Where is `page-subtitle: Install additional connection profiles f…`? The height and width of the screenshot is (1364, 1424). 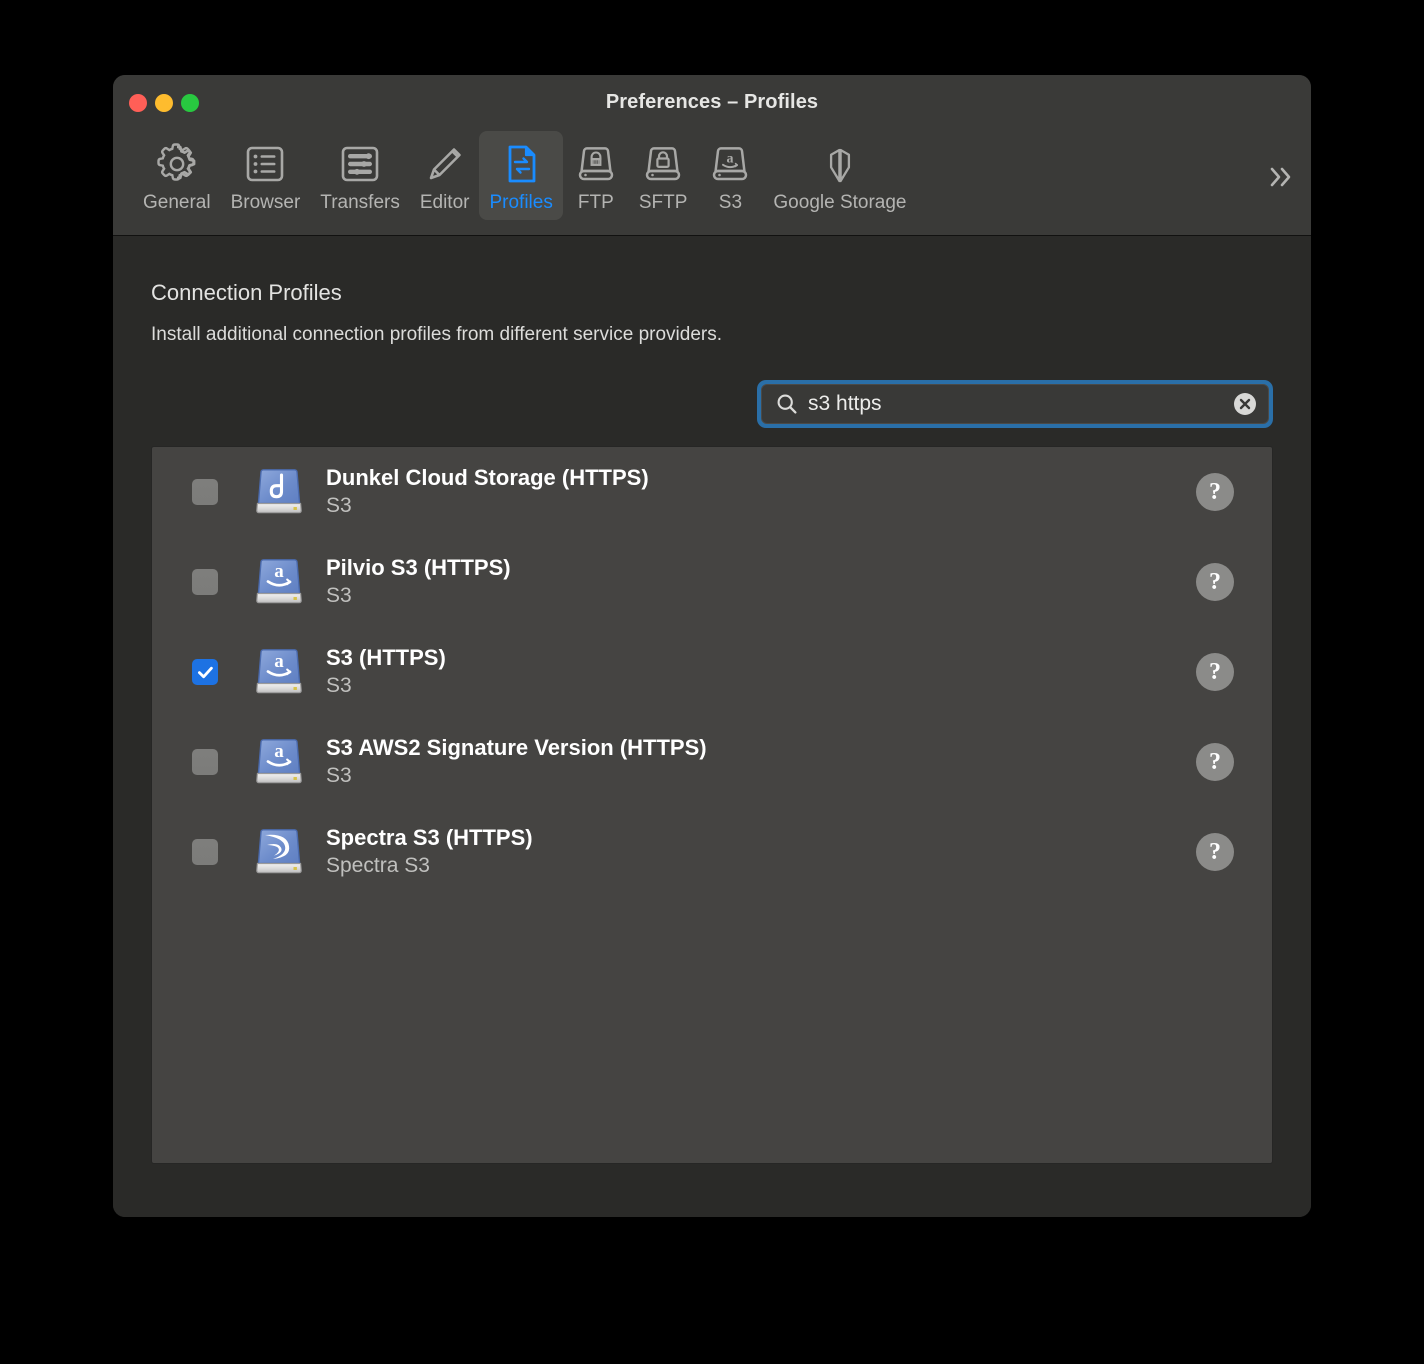 page-subtitle: Install additional connection profiles f… is located at coordinates (436, 334).